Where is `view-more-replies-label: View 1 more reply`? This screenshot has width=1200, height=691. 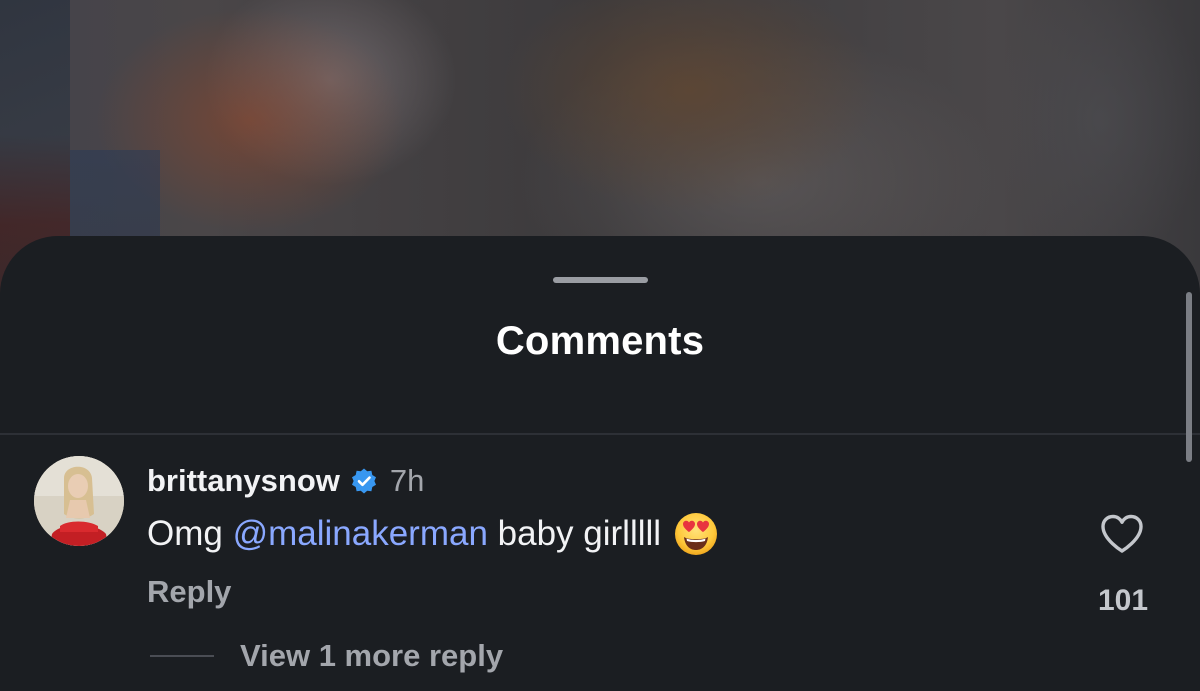
view-more-replies-label: View 1 more reply is located at coordinates (372, 655).